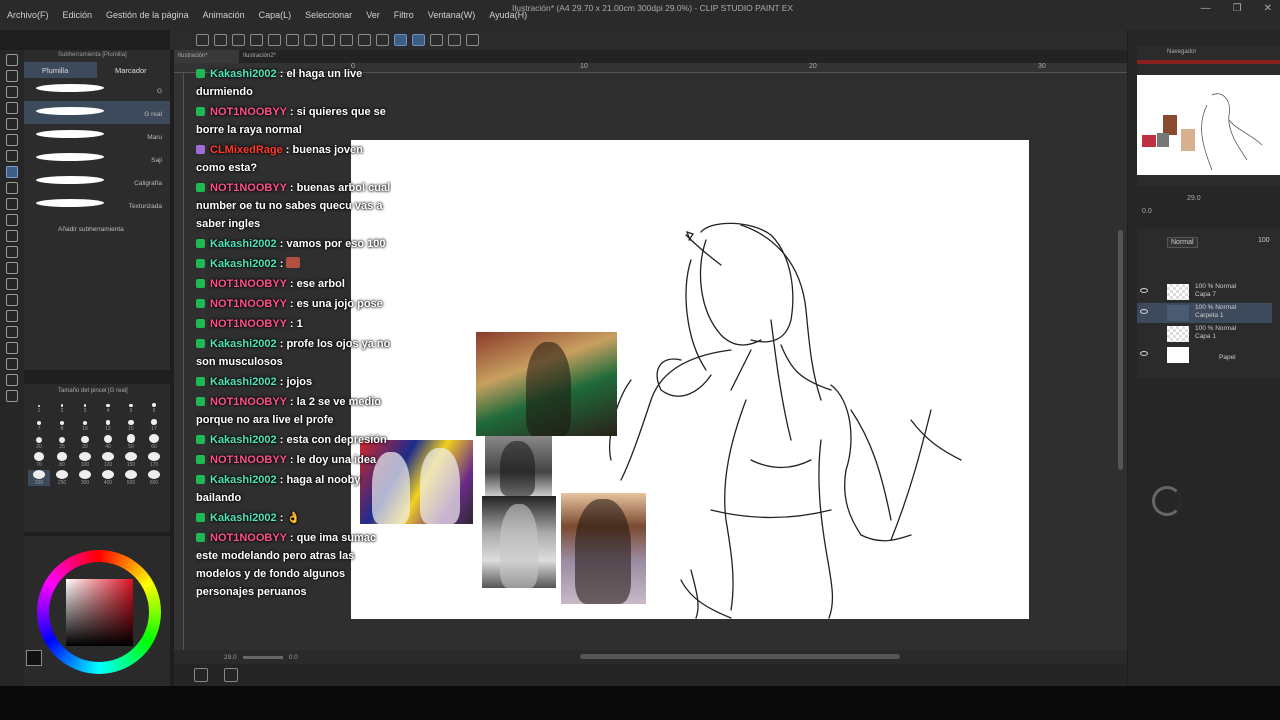 This screenshot has width=1280, height=720. Describe the element at coordinates (12, 124) in the screenshot. I see `selection-icon` at that location.